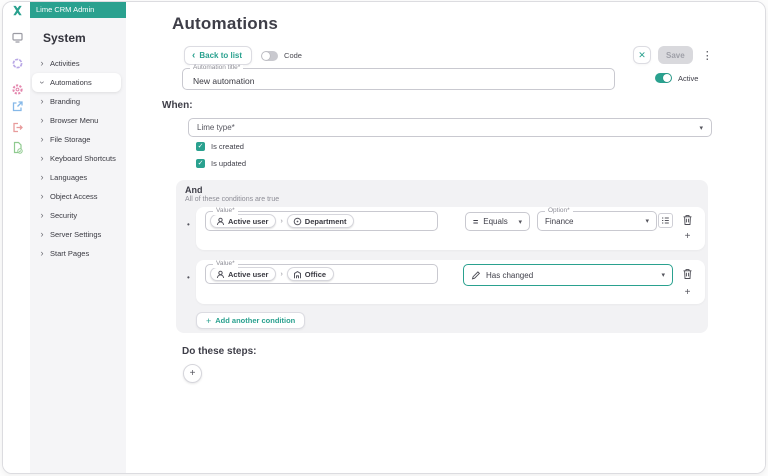 This screenshot has width=768, height=476. Describe the element at coordinates (270, 55) in the screenshot. I see `code-toggle` at that location.